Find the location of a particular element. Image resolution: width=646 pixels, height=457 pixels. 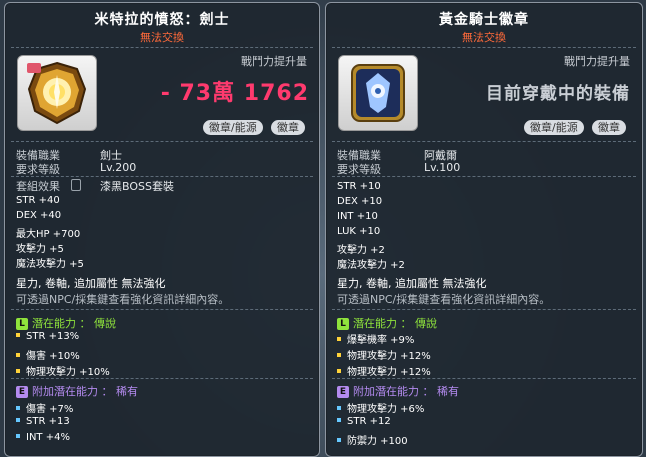

stat-line: STR +40 is located at coordinates (38, 200).